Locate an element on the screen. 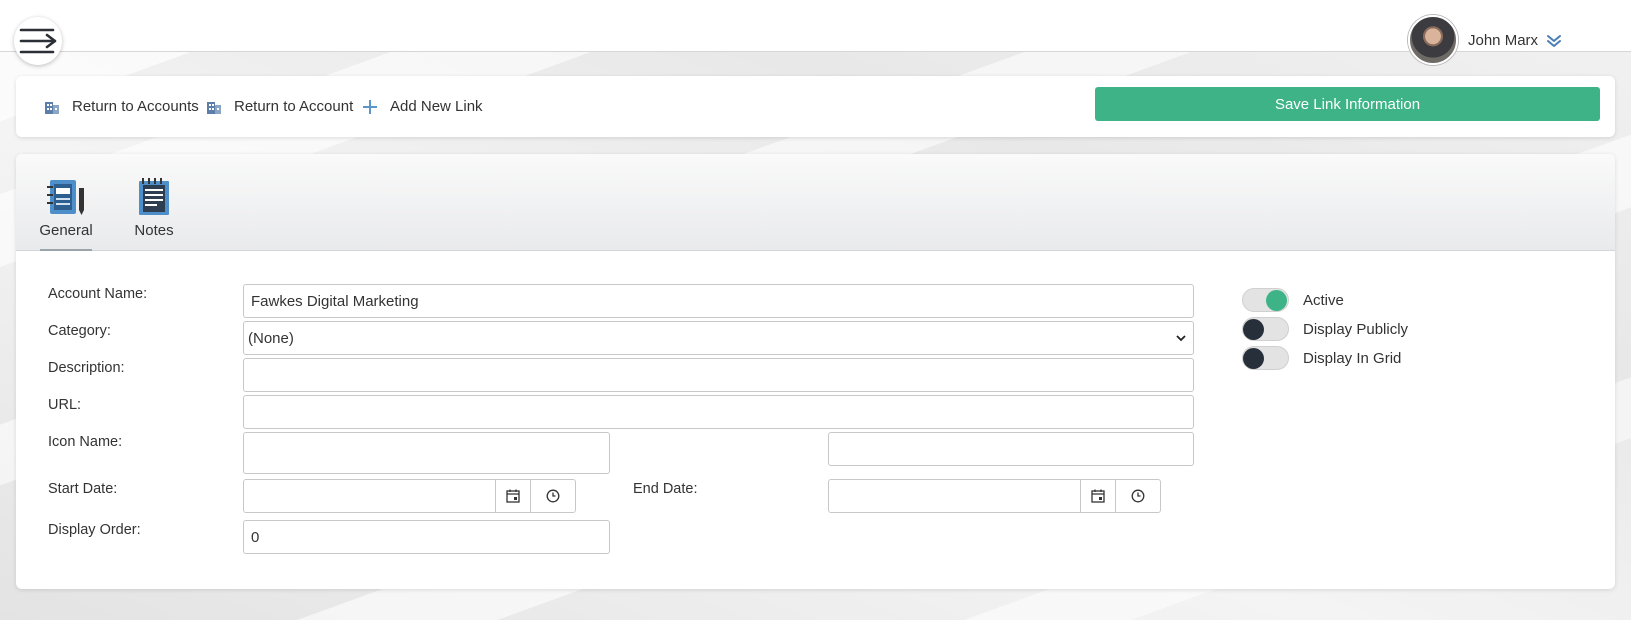  add-new-link-label: Add New Link is located at coordinates (436, 106).